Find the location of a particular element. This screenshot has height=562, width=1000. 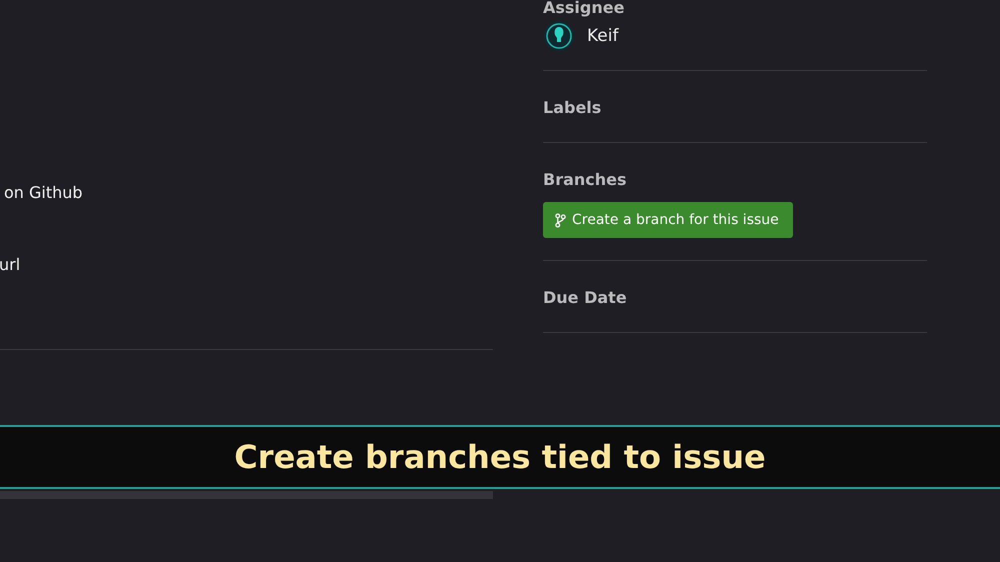

section-heading: Assignee is located at coordinates (584, 9).